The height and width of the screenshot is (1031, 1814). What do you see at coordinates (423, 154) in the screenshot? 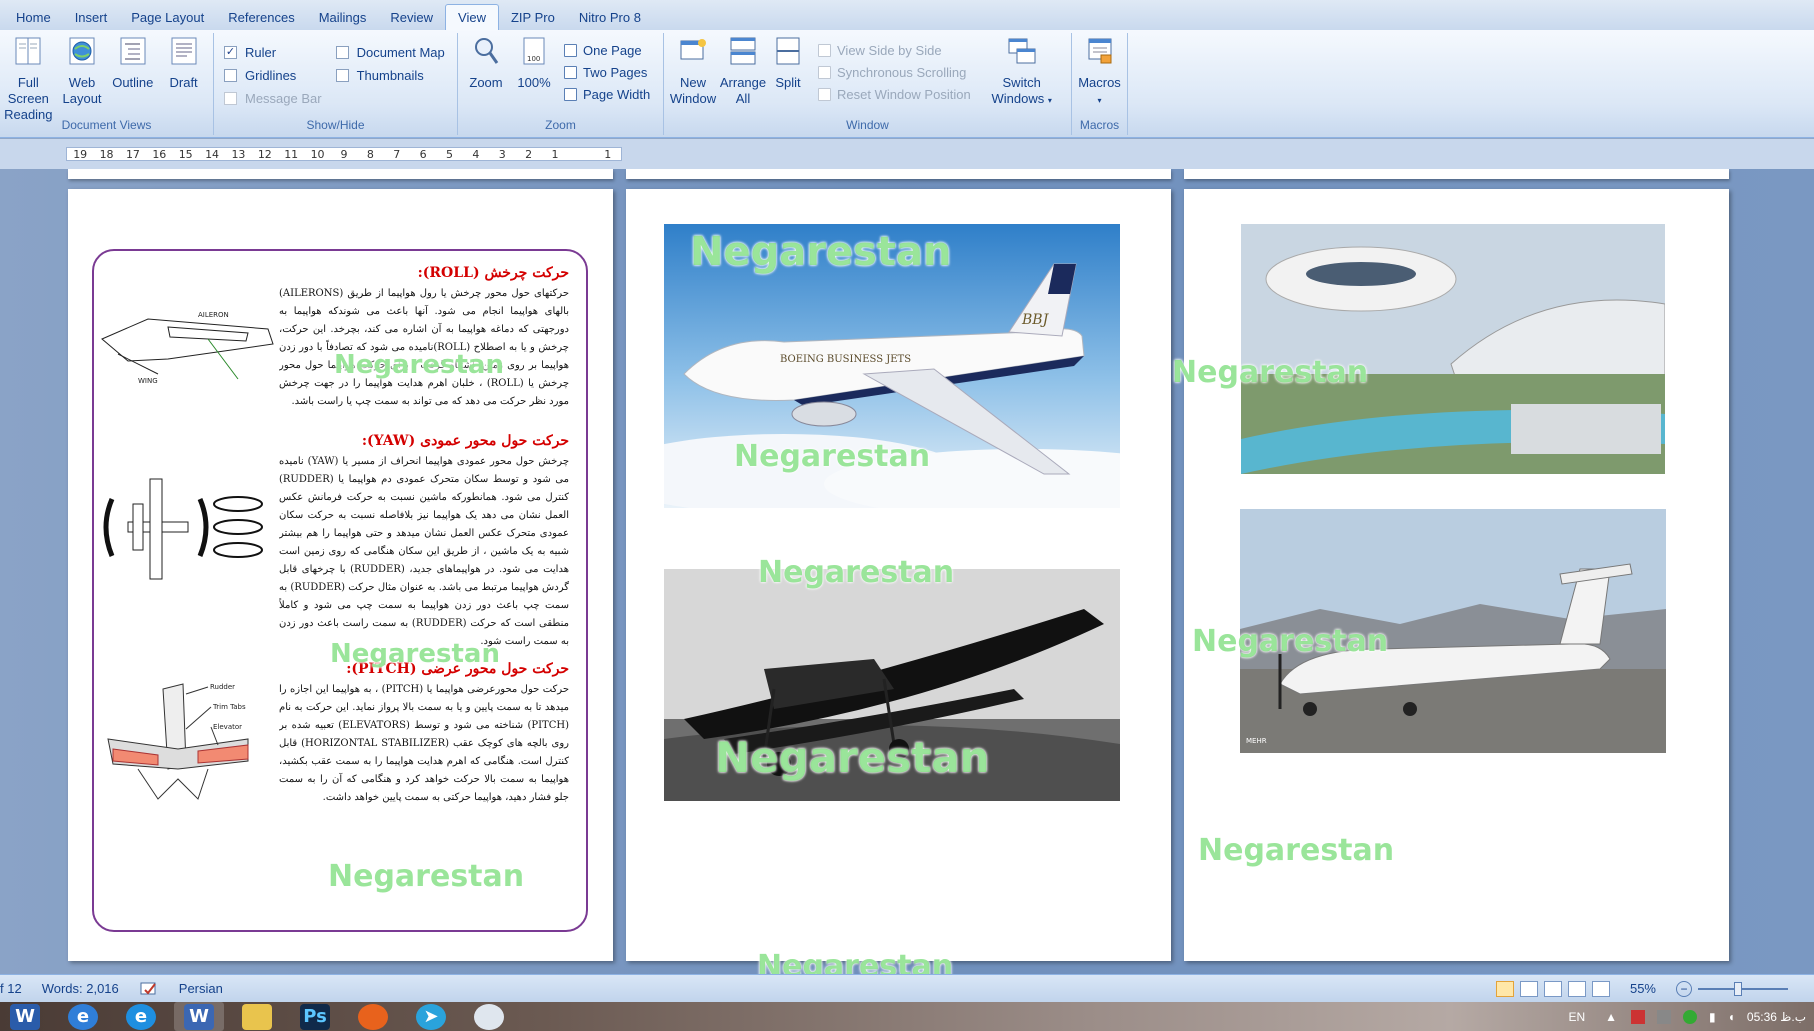
I see `ruler-number: 6` at bounding box center [423, 154].